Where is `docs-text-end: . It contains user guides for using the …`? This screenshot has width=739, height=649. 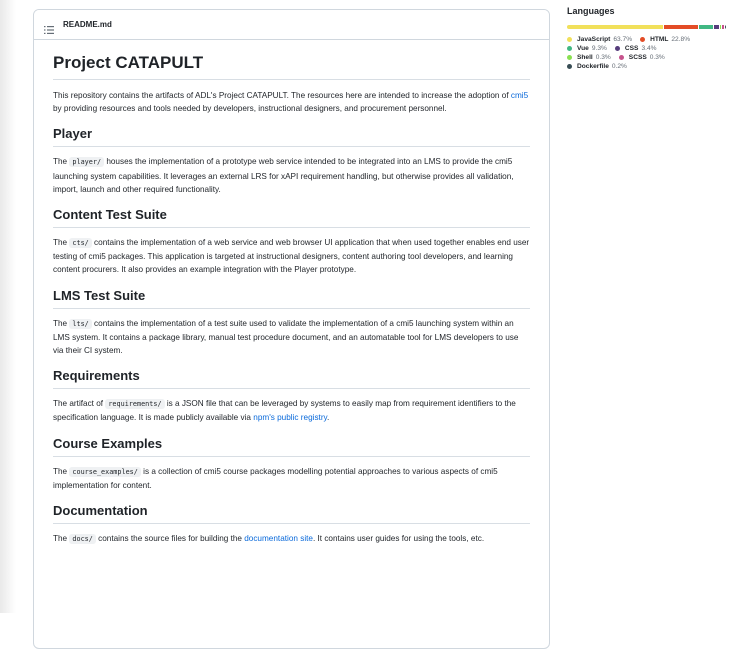
docs-text-end: . It contains user guides for using the … is located at coordinates (398, 539).